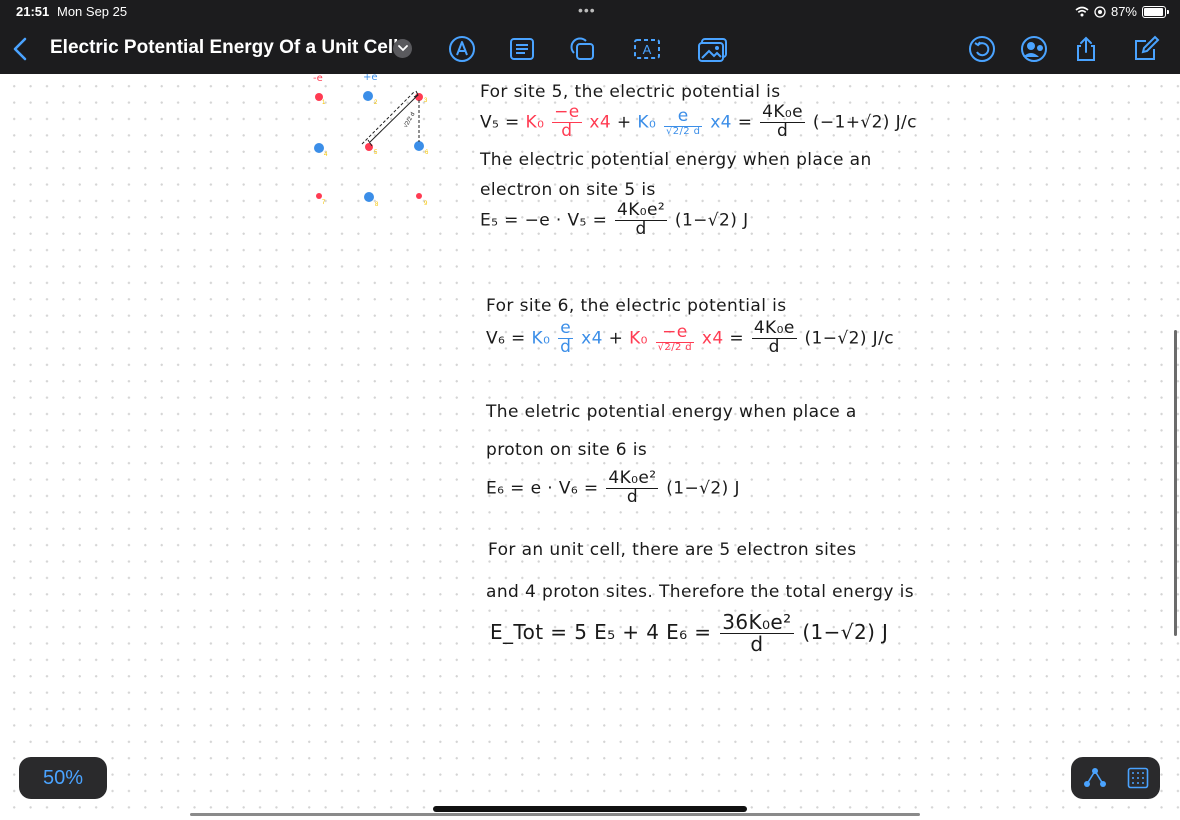 The image size is (1180, 820). Describe the element at coordinates (849, 338) in the screenshot. I see `eq-term: (1−√2) J/c` at that location.